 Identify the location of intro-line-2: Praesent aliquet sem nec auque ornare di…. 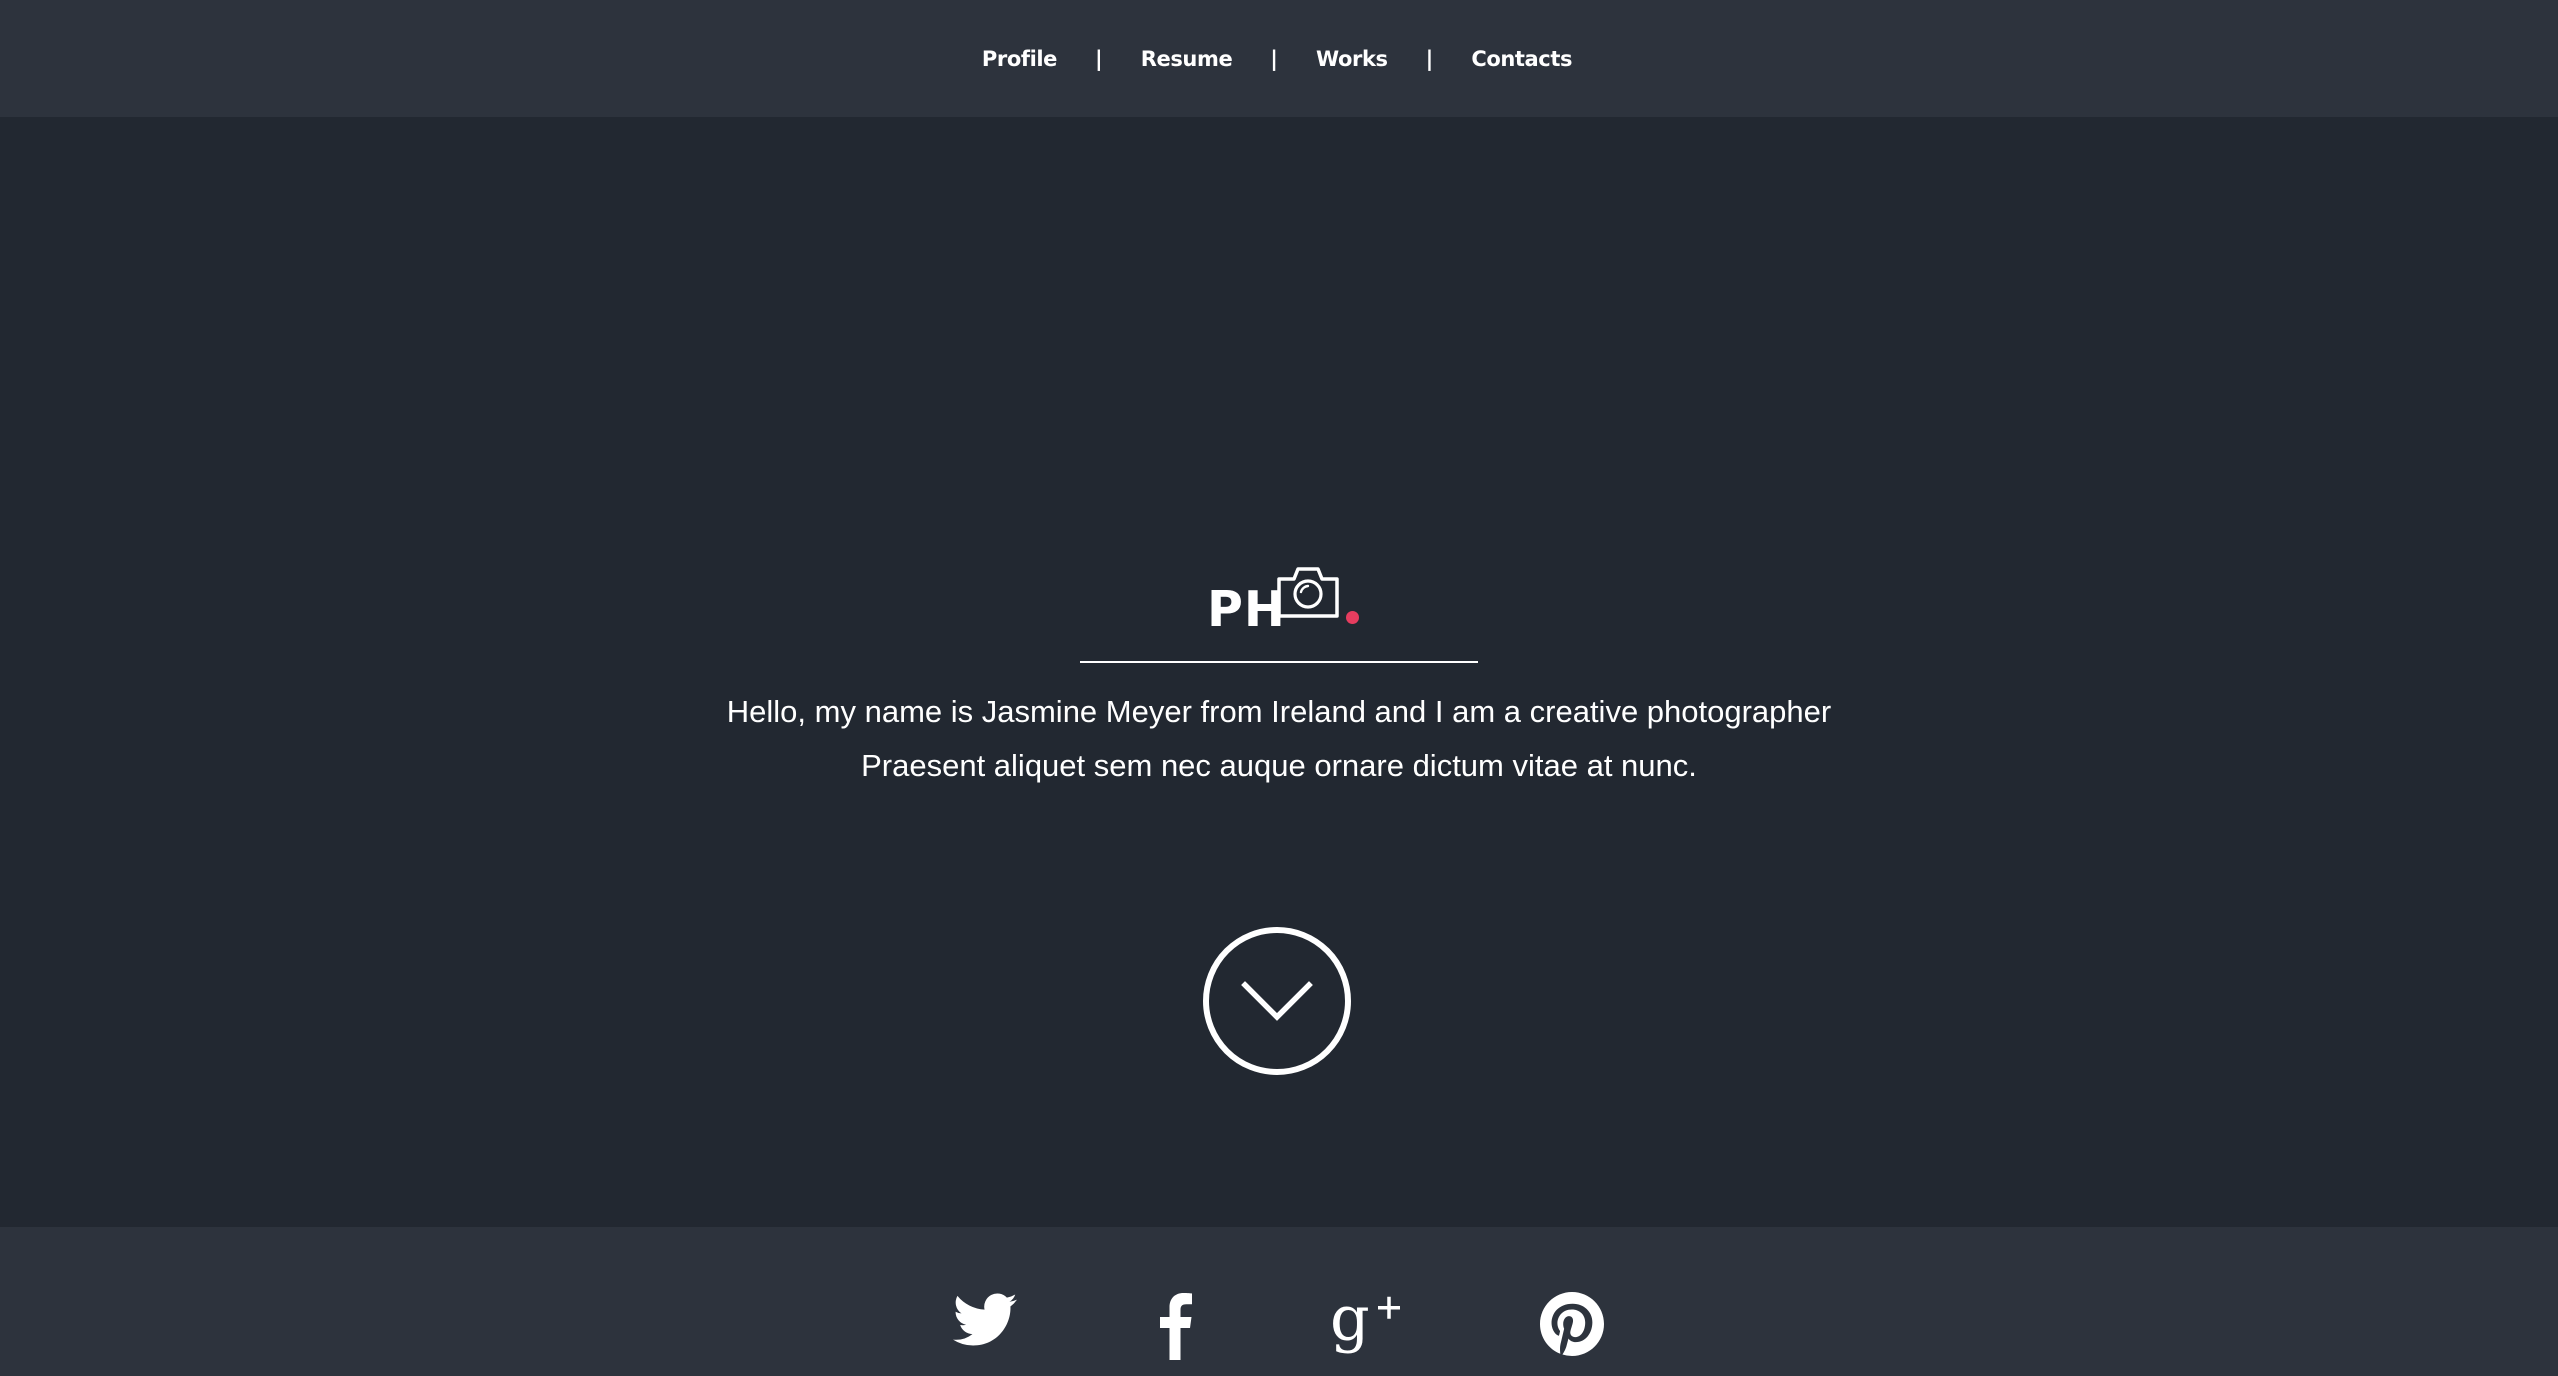
(1279, 765).